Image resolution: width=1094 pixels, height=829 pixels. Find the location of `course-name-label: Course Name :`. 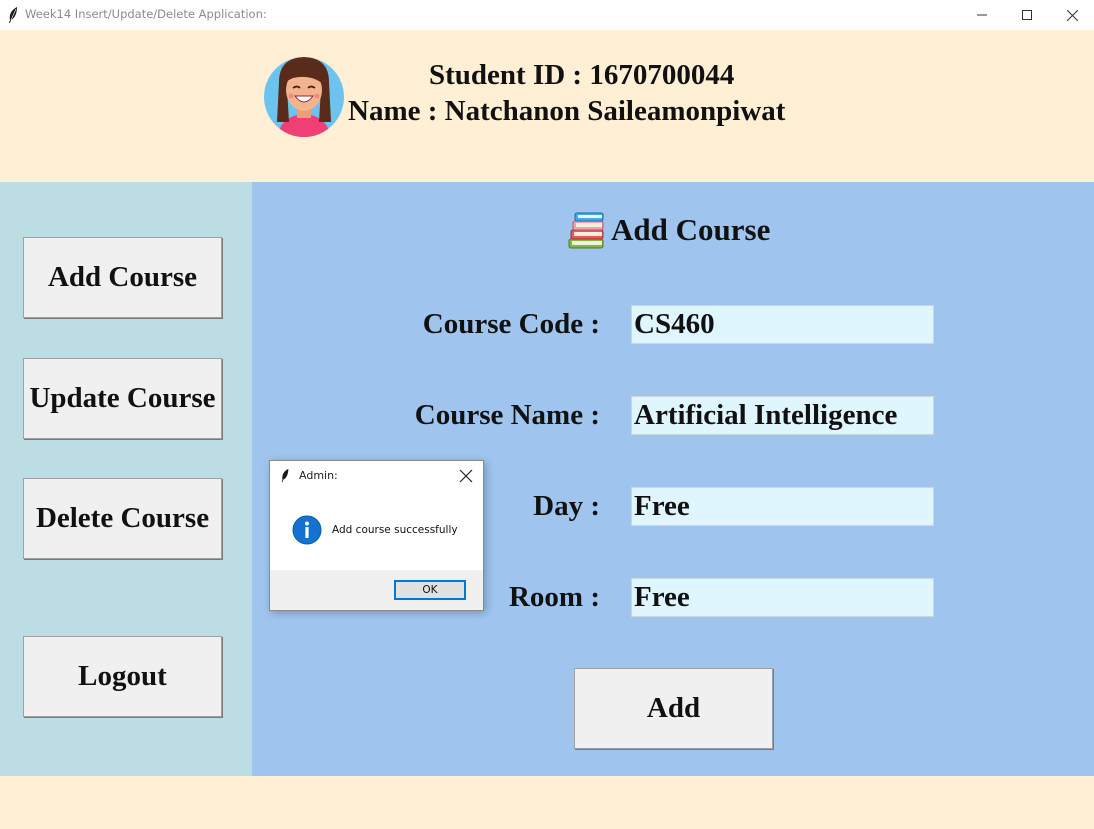

course-name-label: Course Name : is located at coordinates (507, 415).